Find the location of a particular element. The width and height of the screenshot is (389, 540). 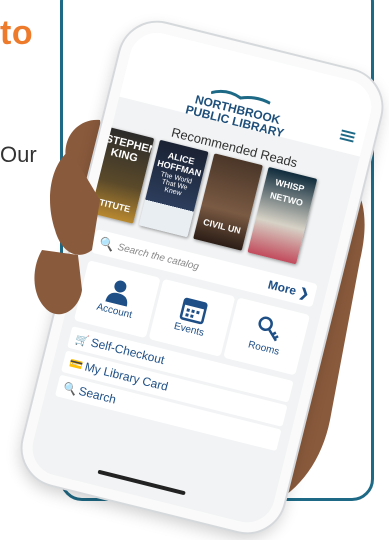

search-icon: 🔍 is located at coordinates (106, 244).